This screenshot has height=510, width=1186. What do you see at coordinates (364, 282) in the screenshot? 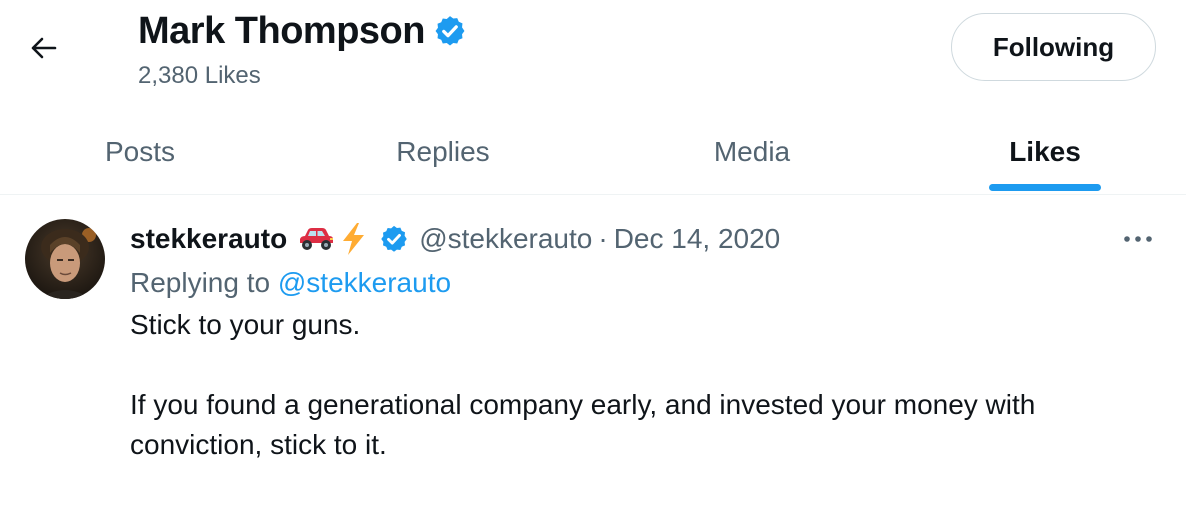
I see `replying-to-link: @stekkerauto` at bounding box center [364, 282].